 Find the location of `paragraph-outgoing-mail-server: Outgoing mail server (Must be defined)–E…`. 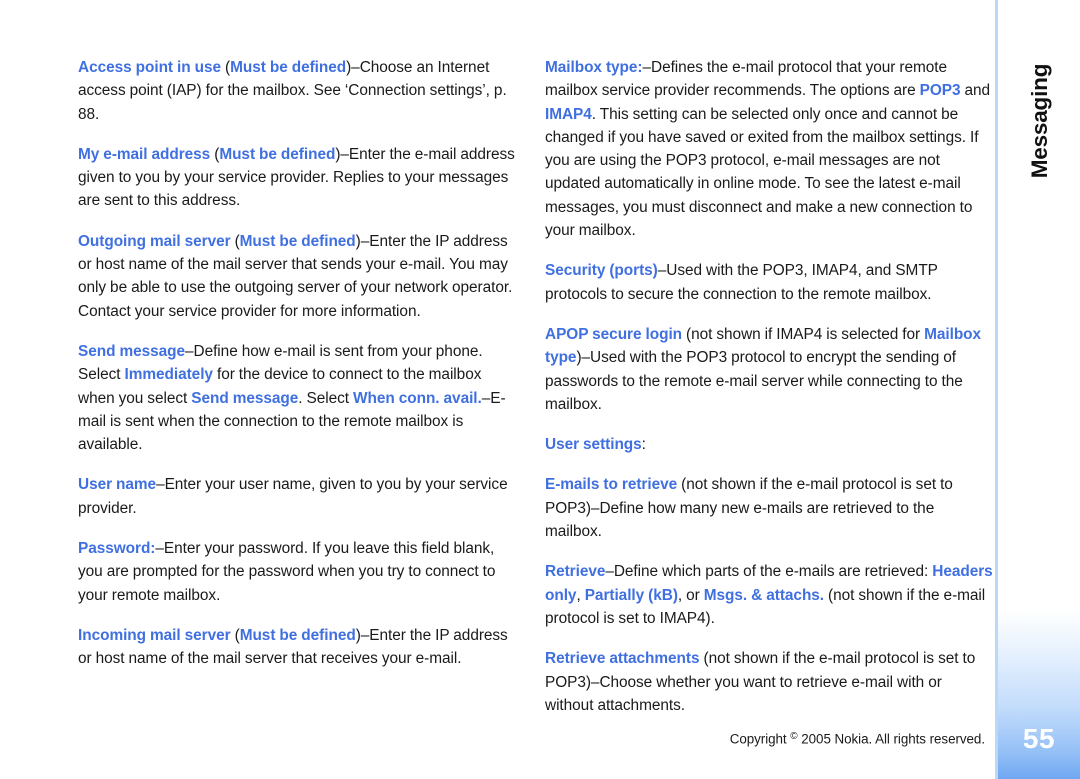

paragraph-outgoing-mail-server: Outgoing mail server (Must be defined)–E… is located at coordinates (298, 276).